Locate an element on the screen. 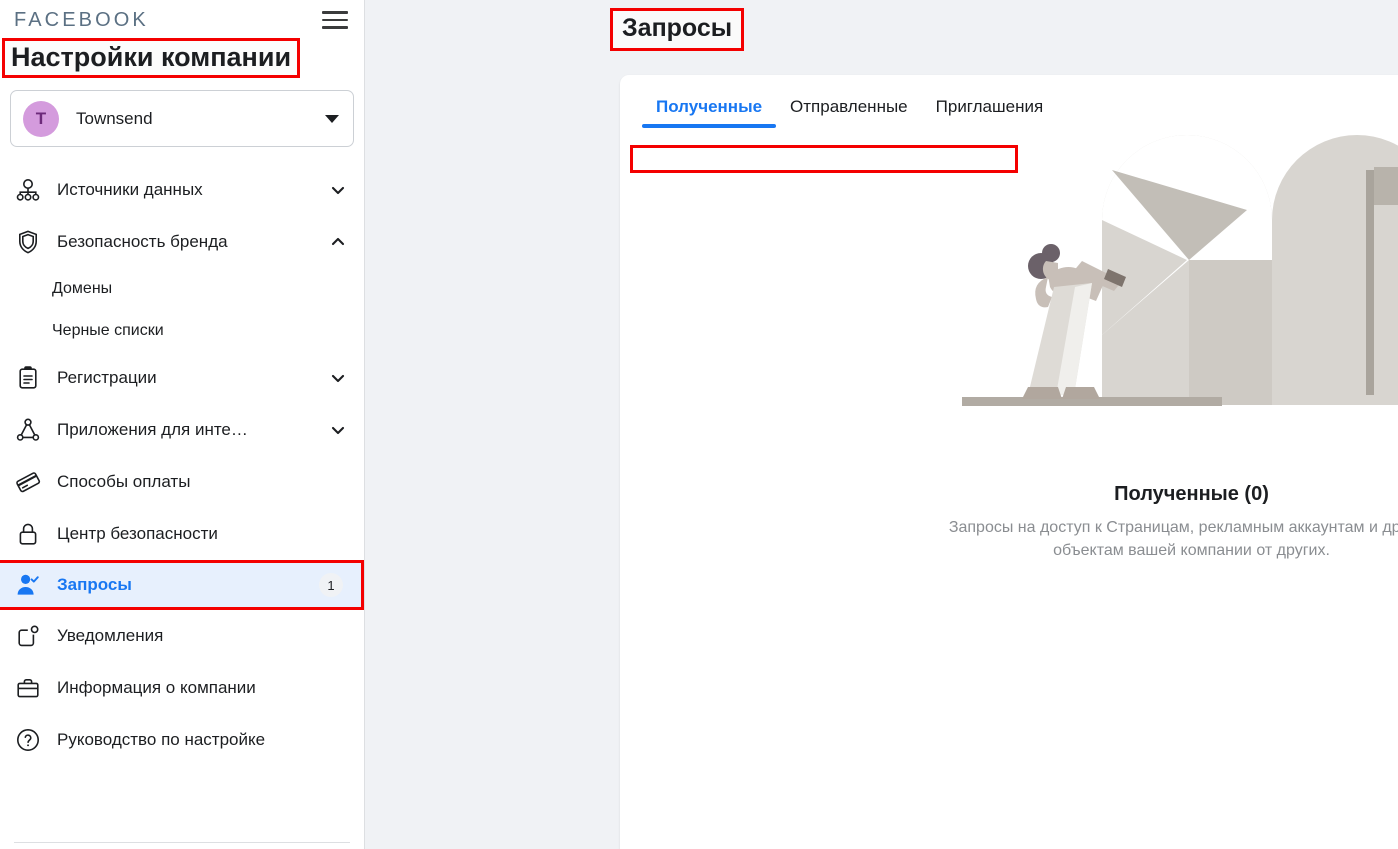 This screenshot has height=849, width=1398. tab-sent: Отправленные is located at coordinates (849, 112).